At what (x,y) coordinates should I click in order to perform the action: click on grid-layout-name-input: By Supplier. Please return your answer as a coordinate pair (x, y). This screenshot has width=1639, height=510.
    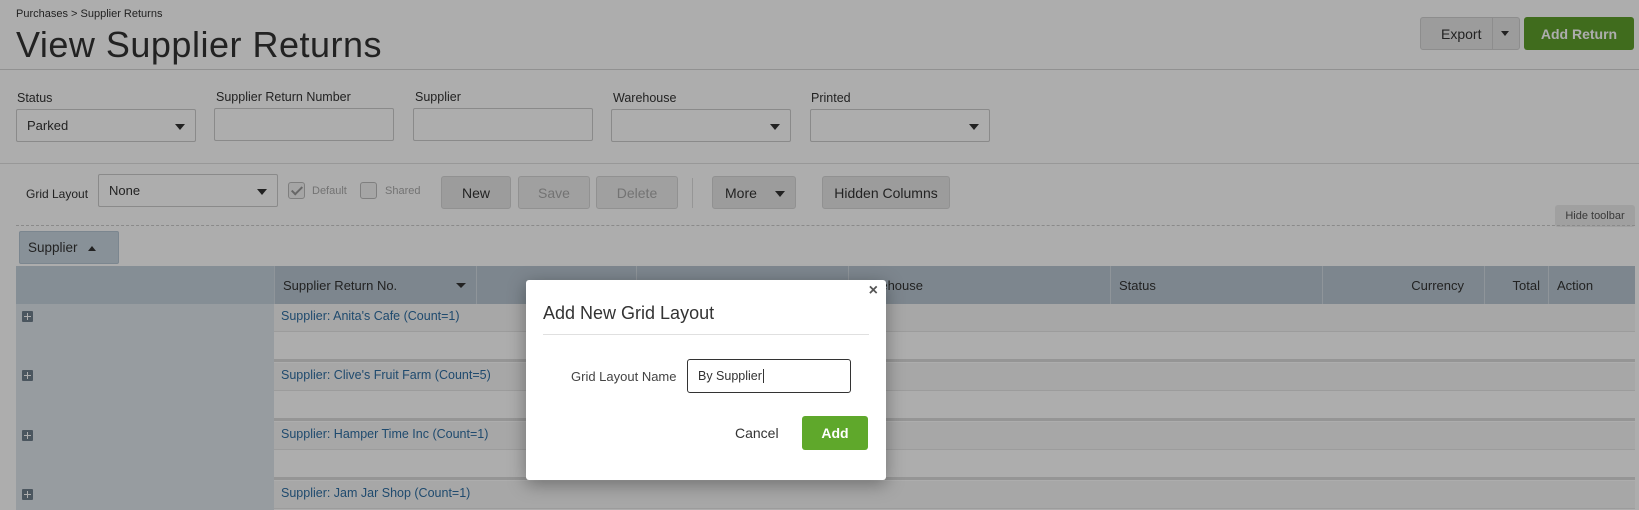
    Looking at the image, I should click on (769, 376).